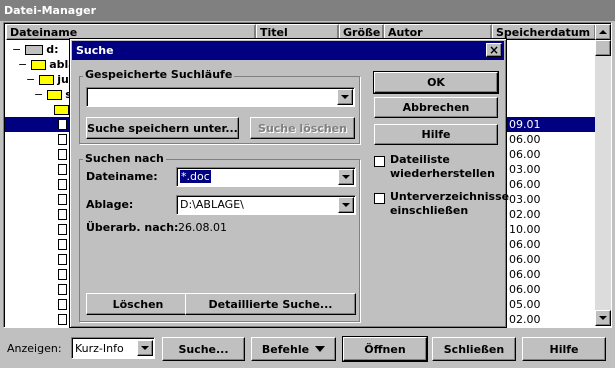 This screenshot has width=615, height=368. I want to click on tree-row-folder: − s, so click(53, 94).